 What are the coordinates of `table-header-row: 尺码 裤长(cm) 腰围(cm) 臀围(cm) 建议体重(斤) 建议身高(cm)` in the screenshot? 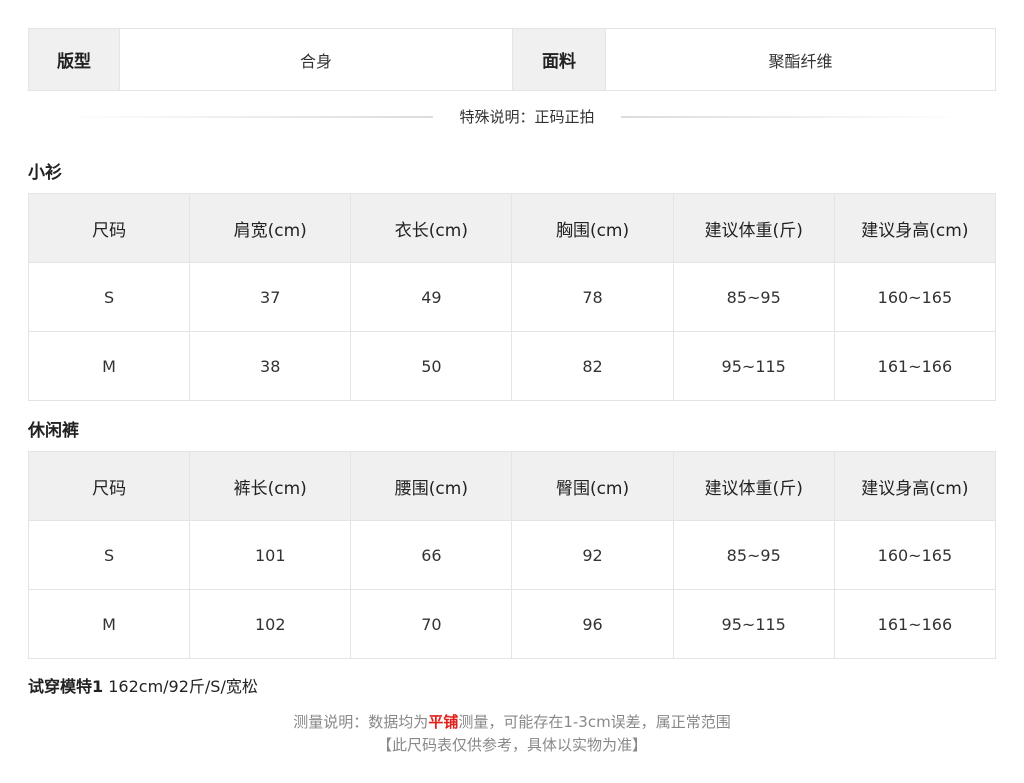 It's located at (512, 486).